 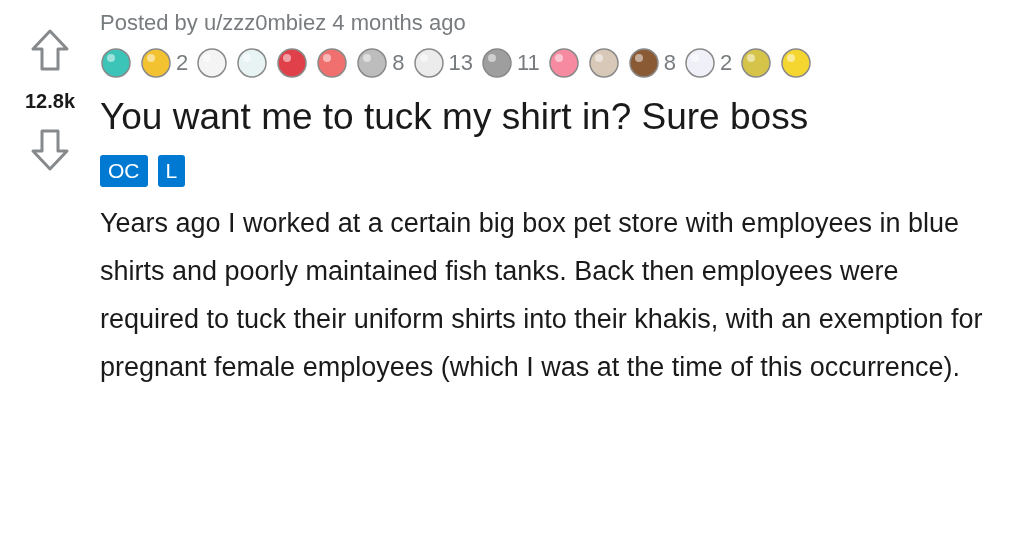 I want to click on upvote-icon, so click(x=50, y=50).